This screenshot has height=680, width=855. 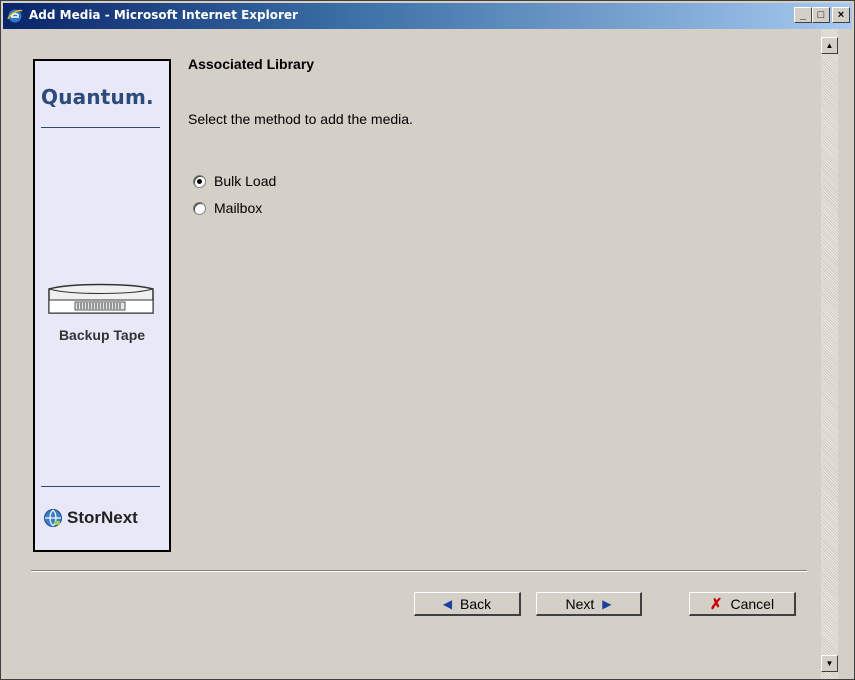 I want to click on vertical-scrollbar: ▲ ▼, so click(x=829, y=354).